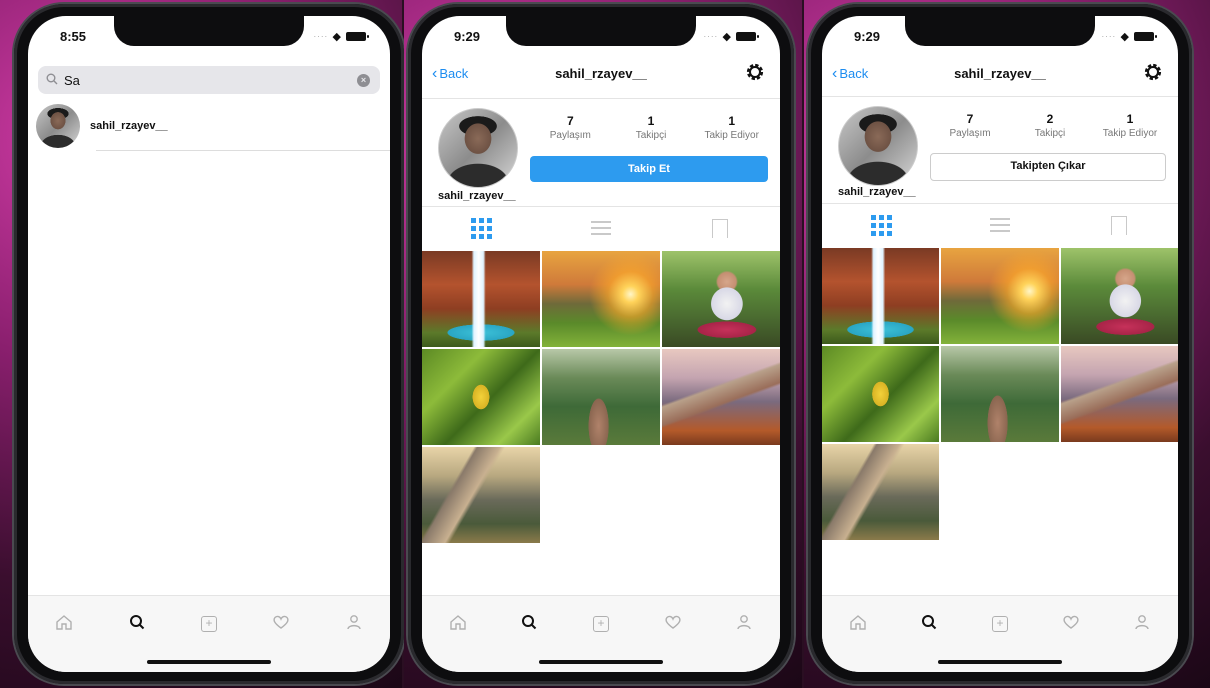 Image resolution: width=1210 pixels, height=688 pixels. I want to click on search-result-row: sahil_rzayev__, so click(213, 126).